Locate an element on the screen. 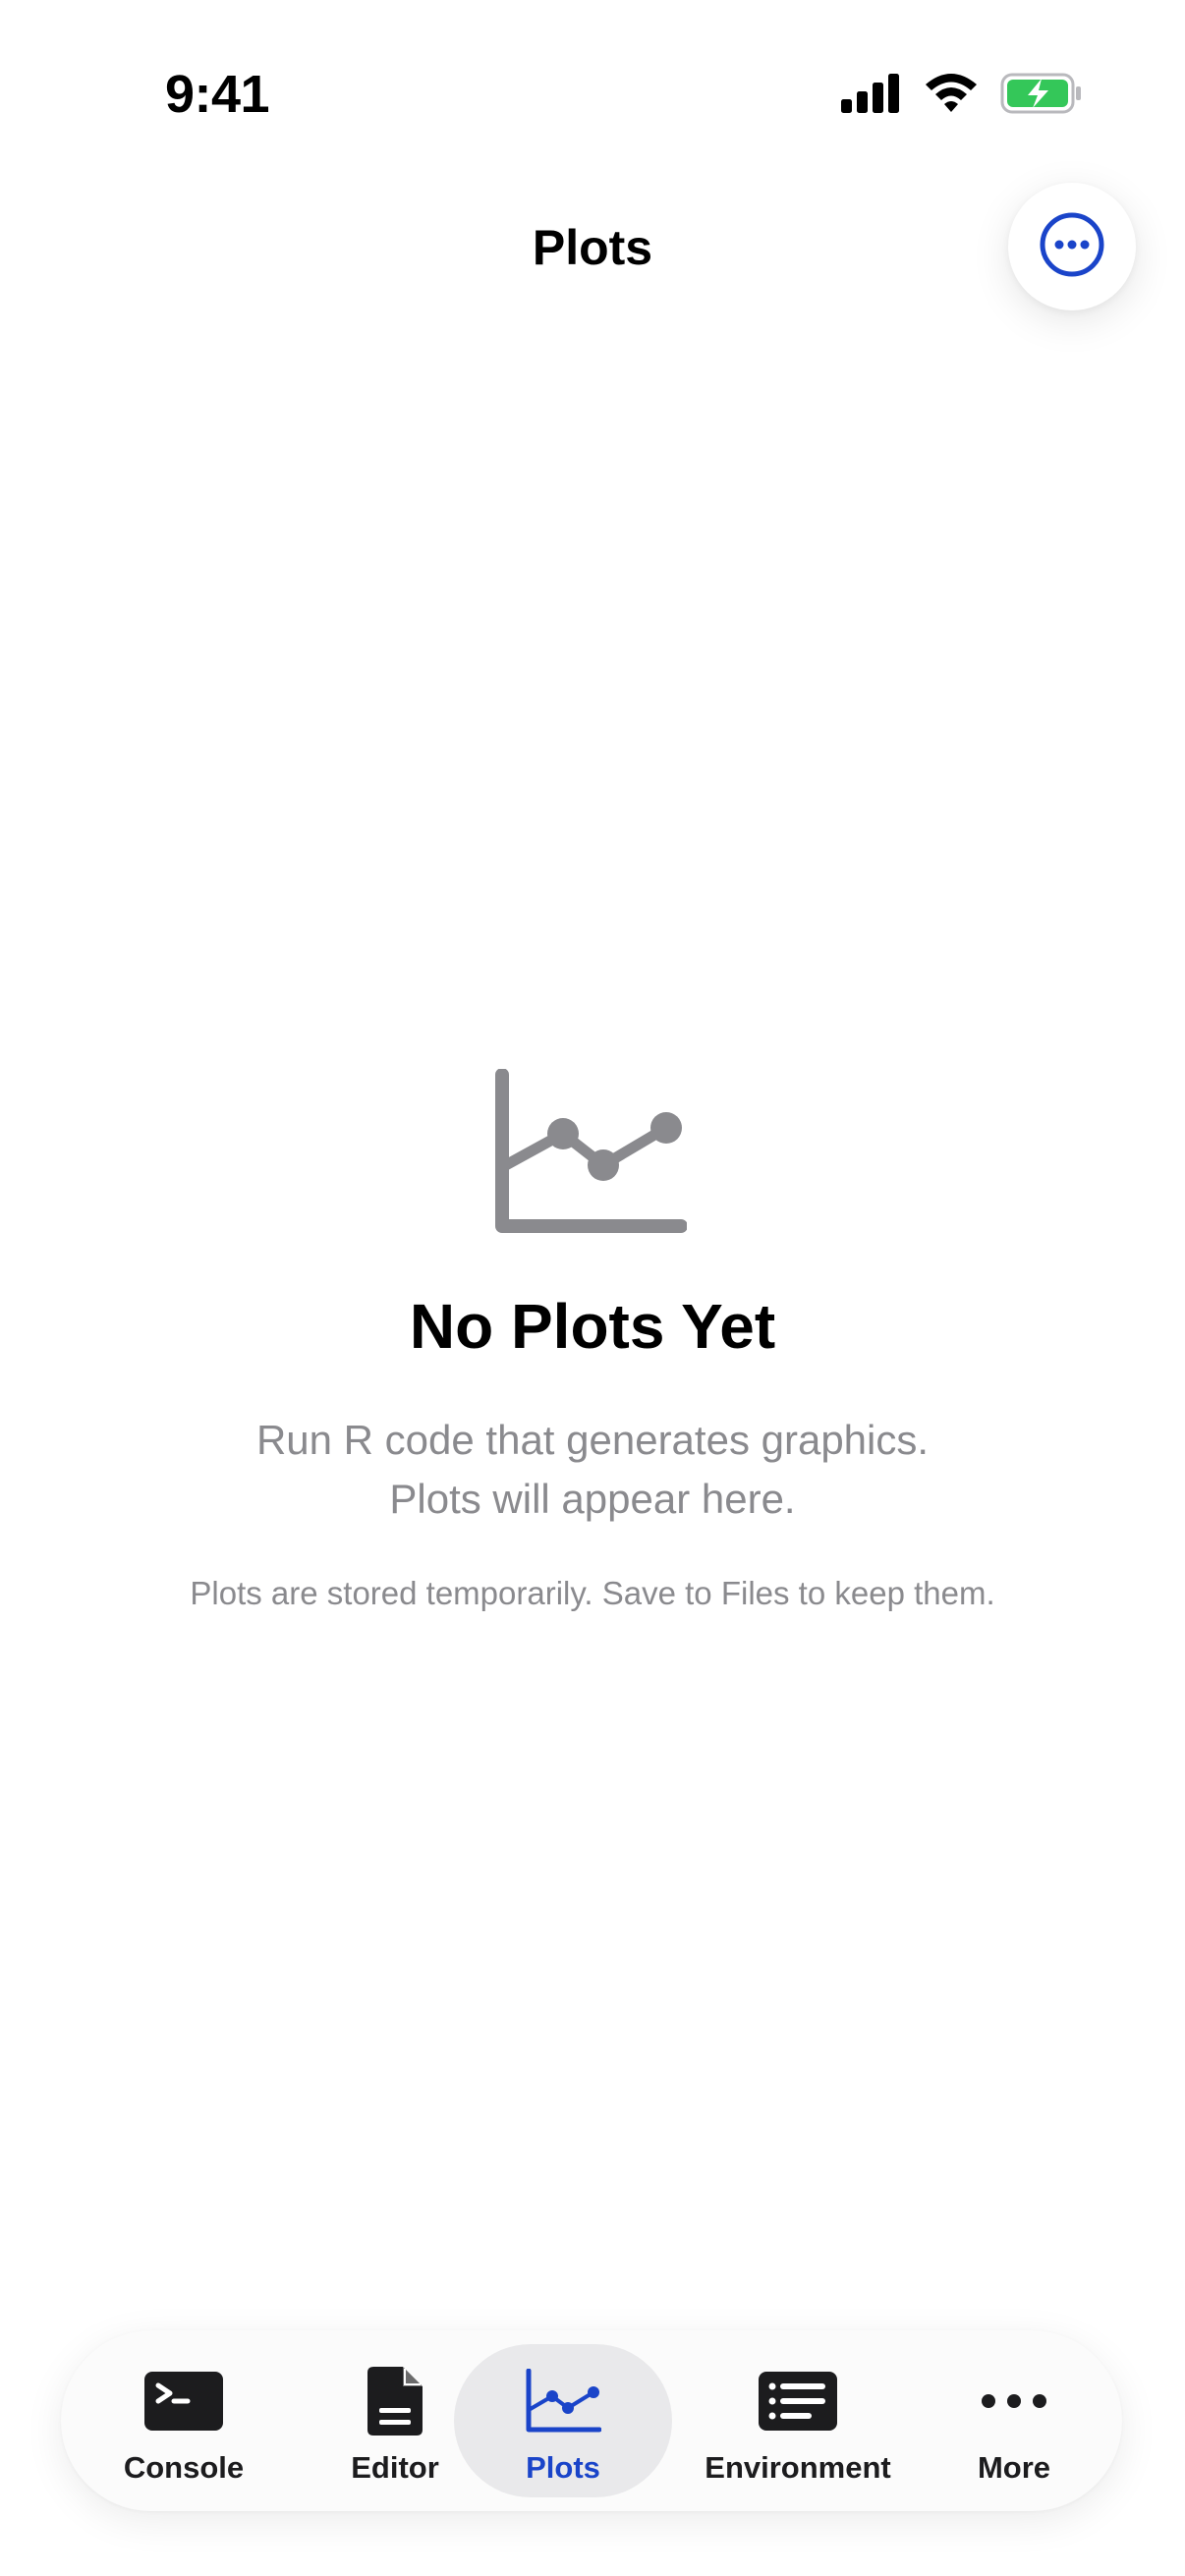 Image resolution: width=1185 pixels, height=2576 pixels. terminal-icon is located at coordinates (184, 2403).